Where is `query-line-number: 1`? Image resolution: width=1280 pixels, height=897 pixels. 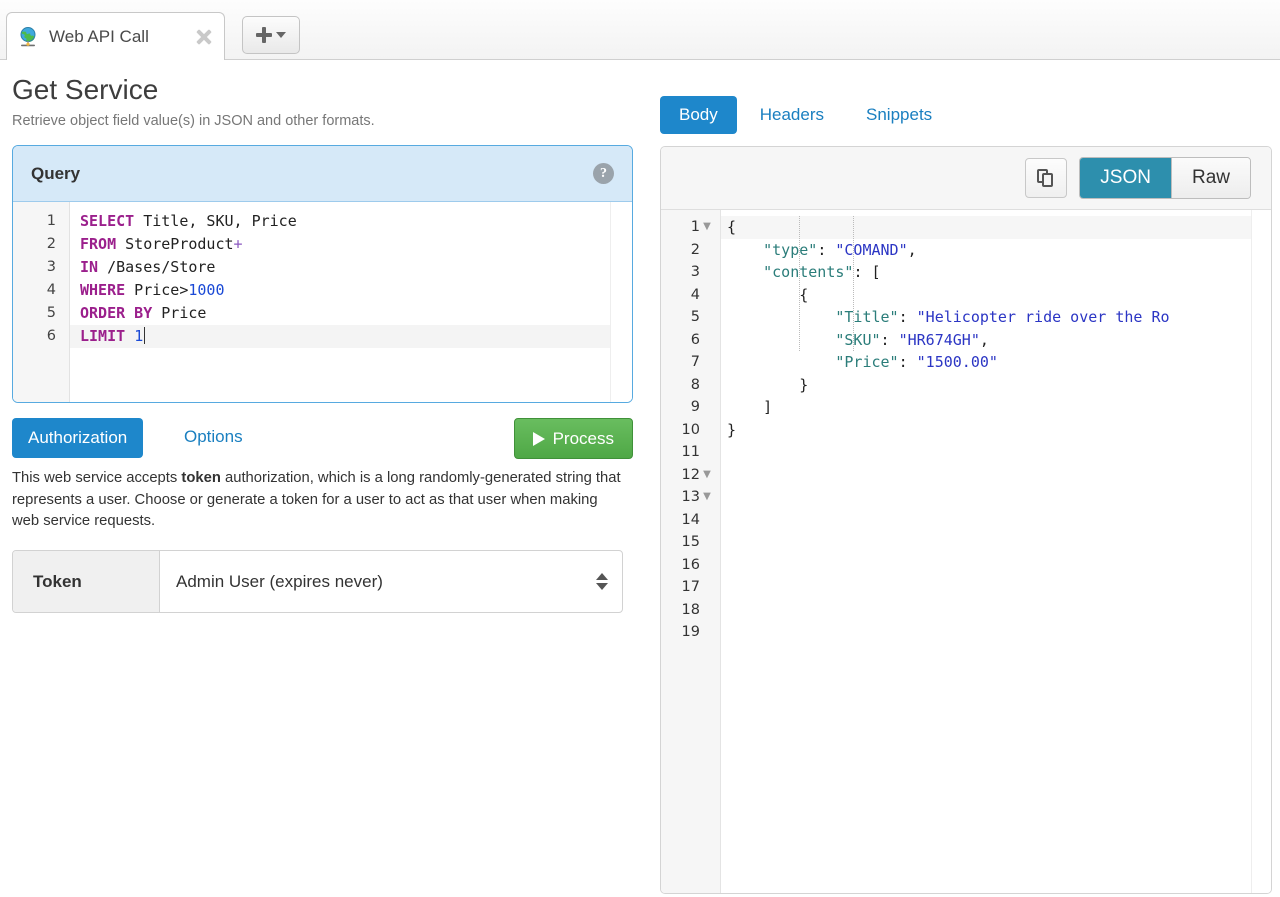
query-line-number: 1 is located at coordinates (51, 221).